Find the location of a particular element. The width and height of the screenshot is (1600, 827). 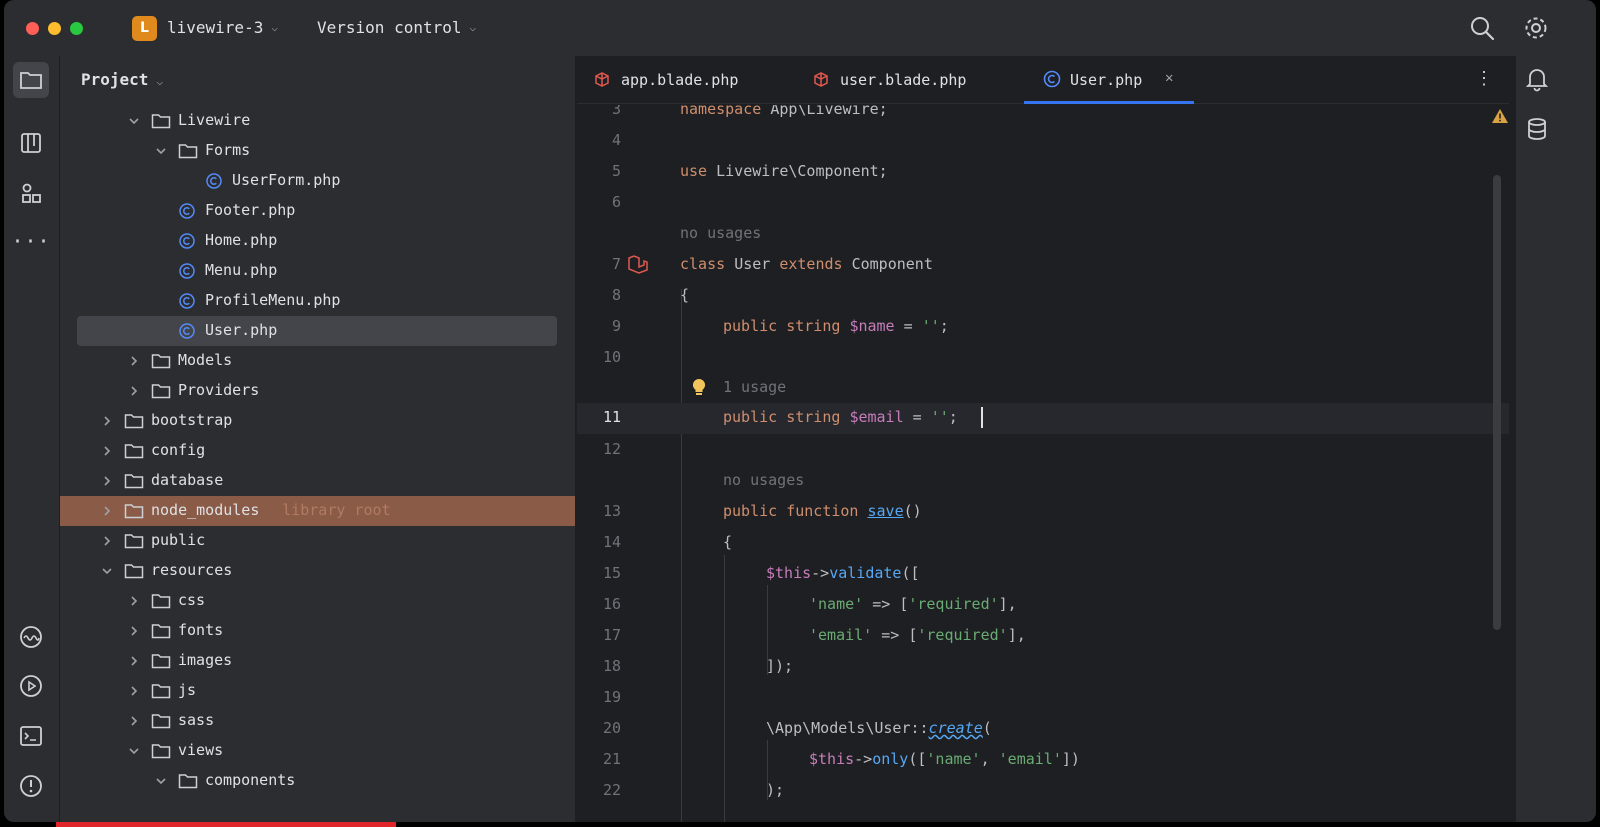

tab-user-blade: user.blade.php is located at coordinates (913, 80).